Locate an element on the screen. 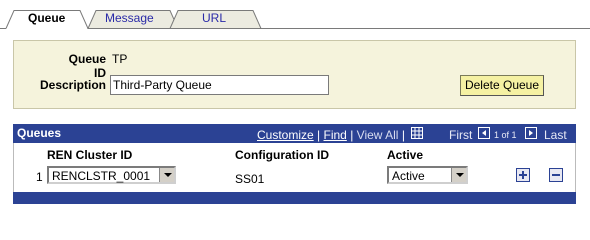 This screenshot has height=240, width=590. tab-bar: Queue Message URL is located at coordinates (295, 14).